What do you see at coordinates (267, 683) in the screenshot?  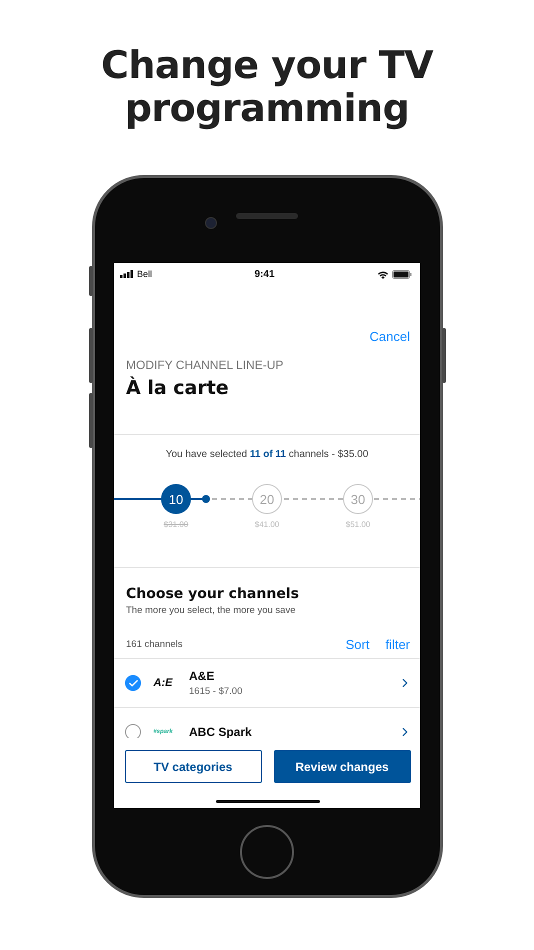 I see `channel-row: A:E A&E 1615 - $7.00` at bounding box center [267, 683].